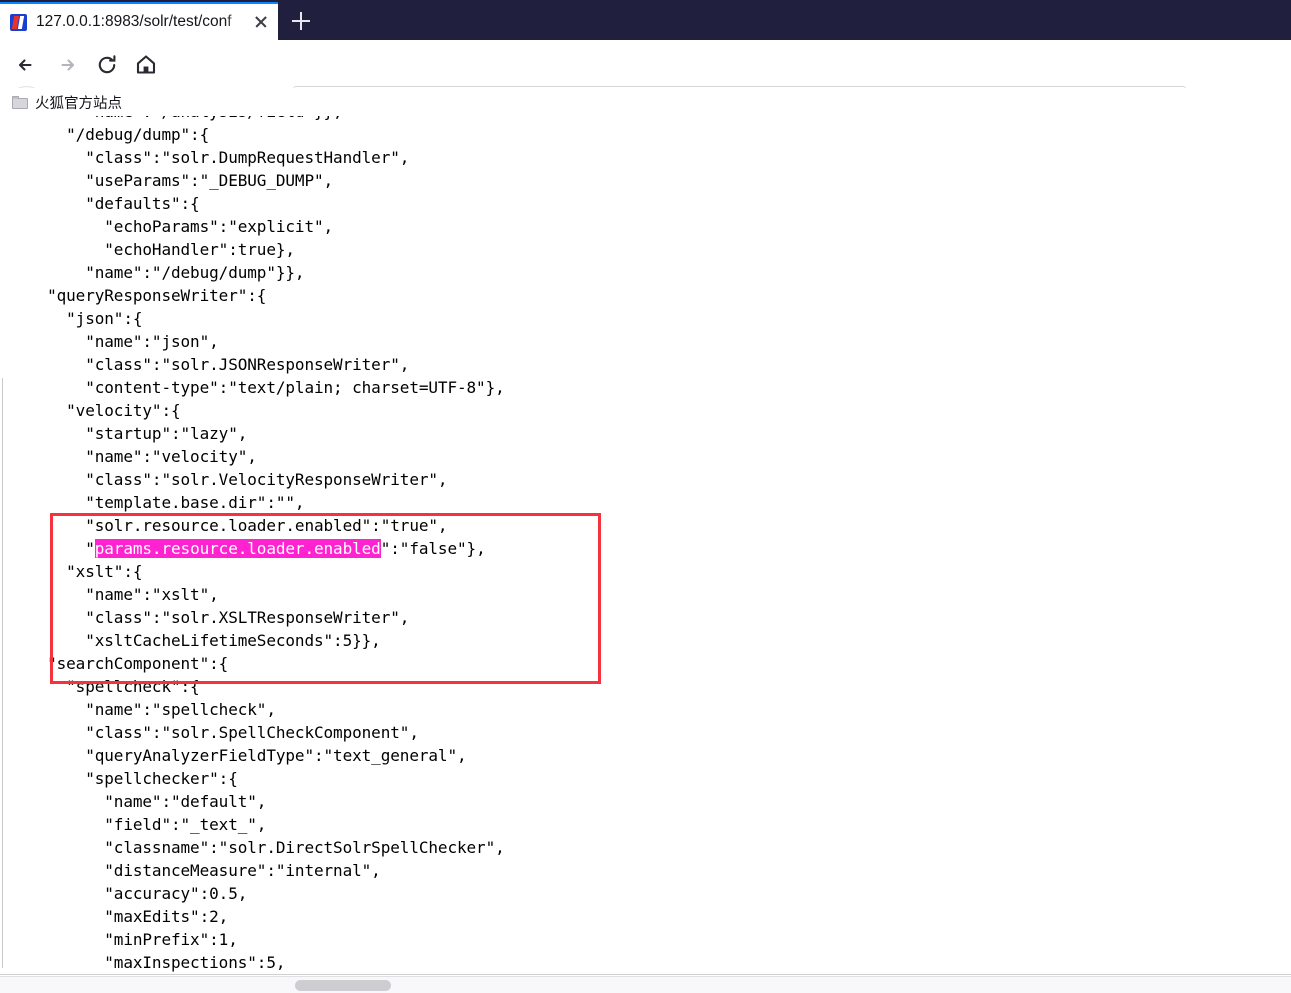 The height and width of the screenshot is (993, 1291). What do you see at coordinates (107, 65) in the screenshot?
I see `reload-button` at bounding box center [107, 65].